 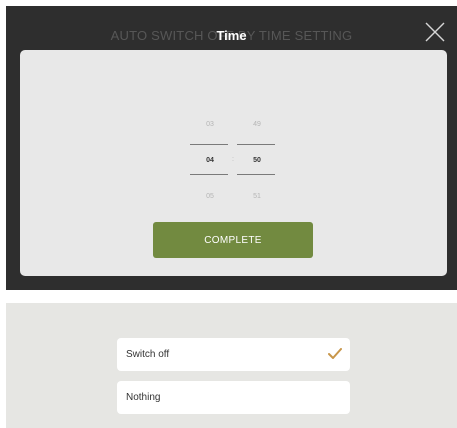 I want to click on complete-button: COMPLETE, so click(x=233, y=240).